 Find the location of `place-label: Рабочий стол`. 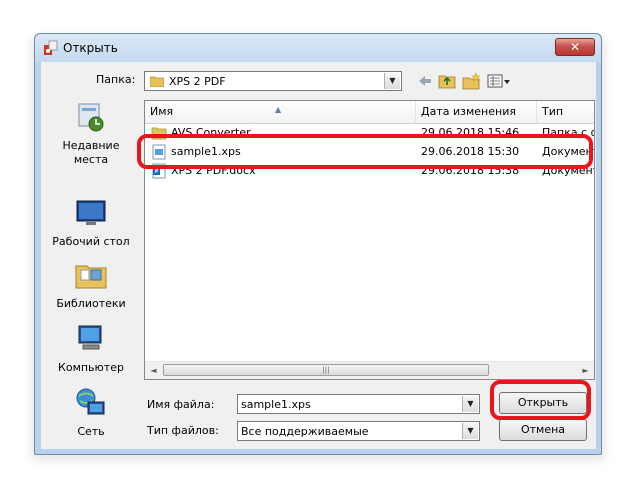

place-label: Рабочий стол is located at coordinates (91, 241).